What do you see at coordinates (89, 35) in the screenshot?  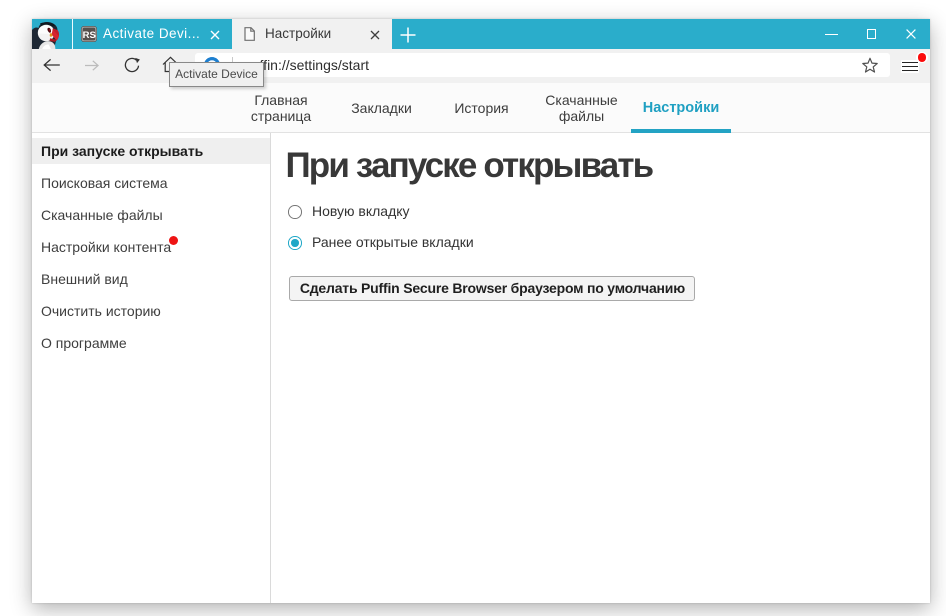 I see `svg-text: RS` at bounding box center [89, 35].